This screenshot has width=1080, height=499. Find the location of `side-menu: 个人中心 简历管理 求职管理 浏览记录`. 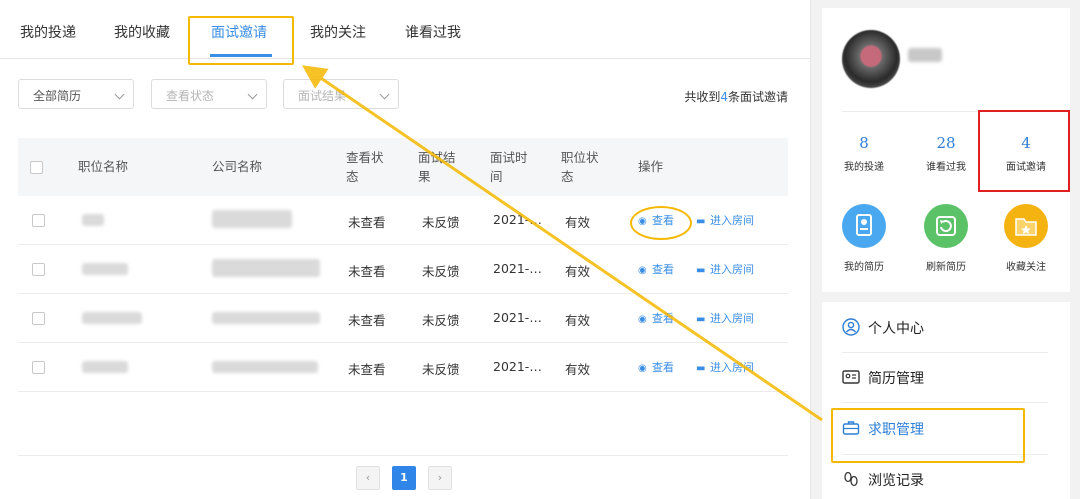

side-menu: 个人中心 简历管理 求职管理 浏览记录 is located at coordinates (946, 400).